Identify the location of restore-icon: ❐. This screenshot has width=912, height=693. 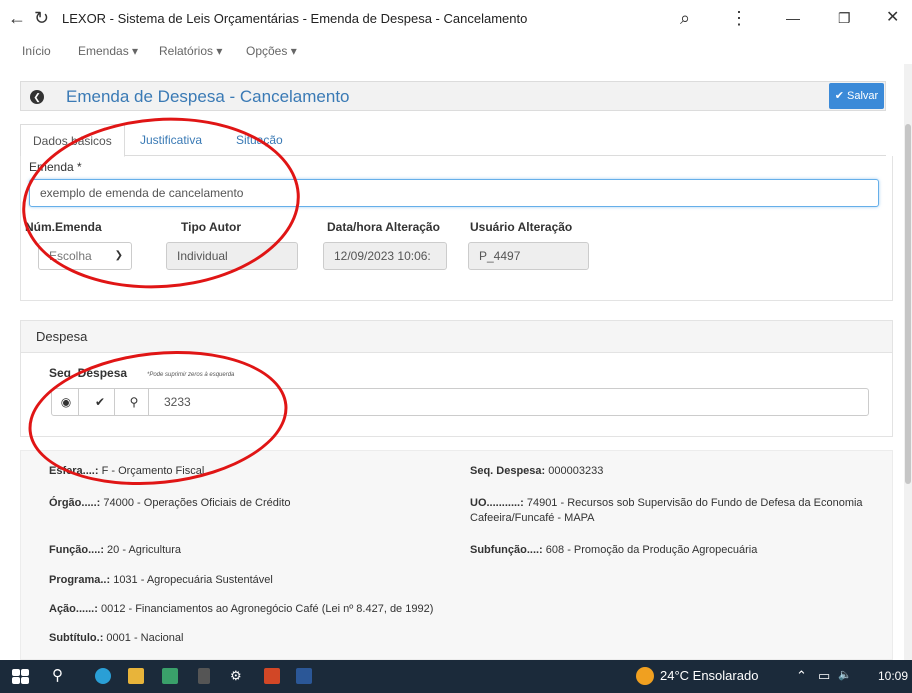
(844, 18).